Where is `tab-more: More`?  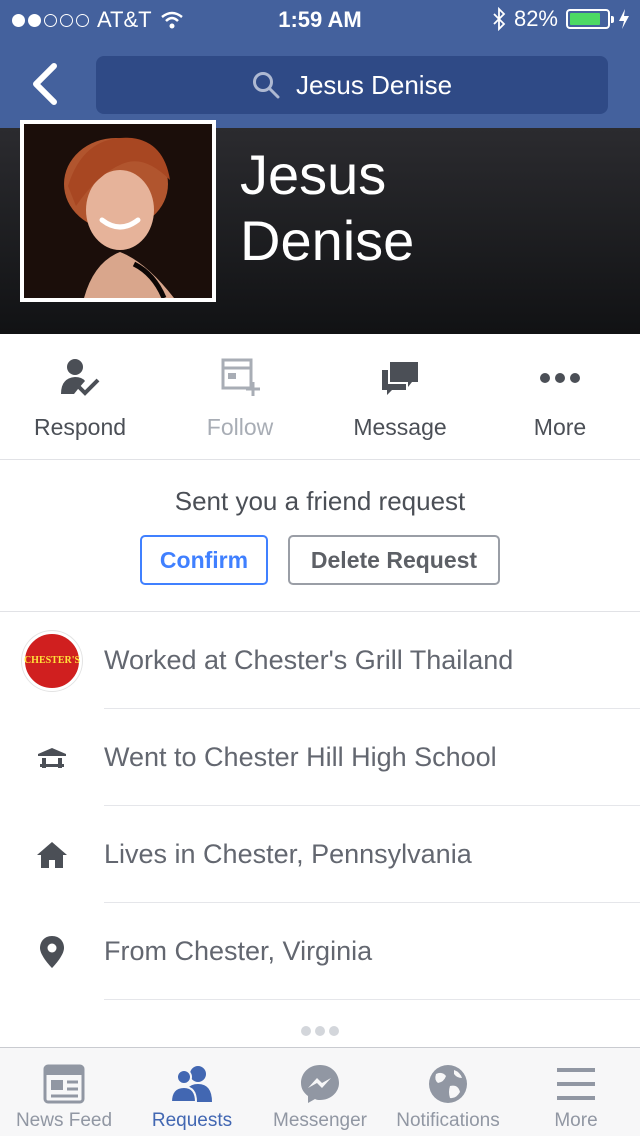
tab-more: More is located at coordinates (576, 1092).